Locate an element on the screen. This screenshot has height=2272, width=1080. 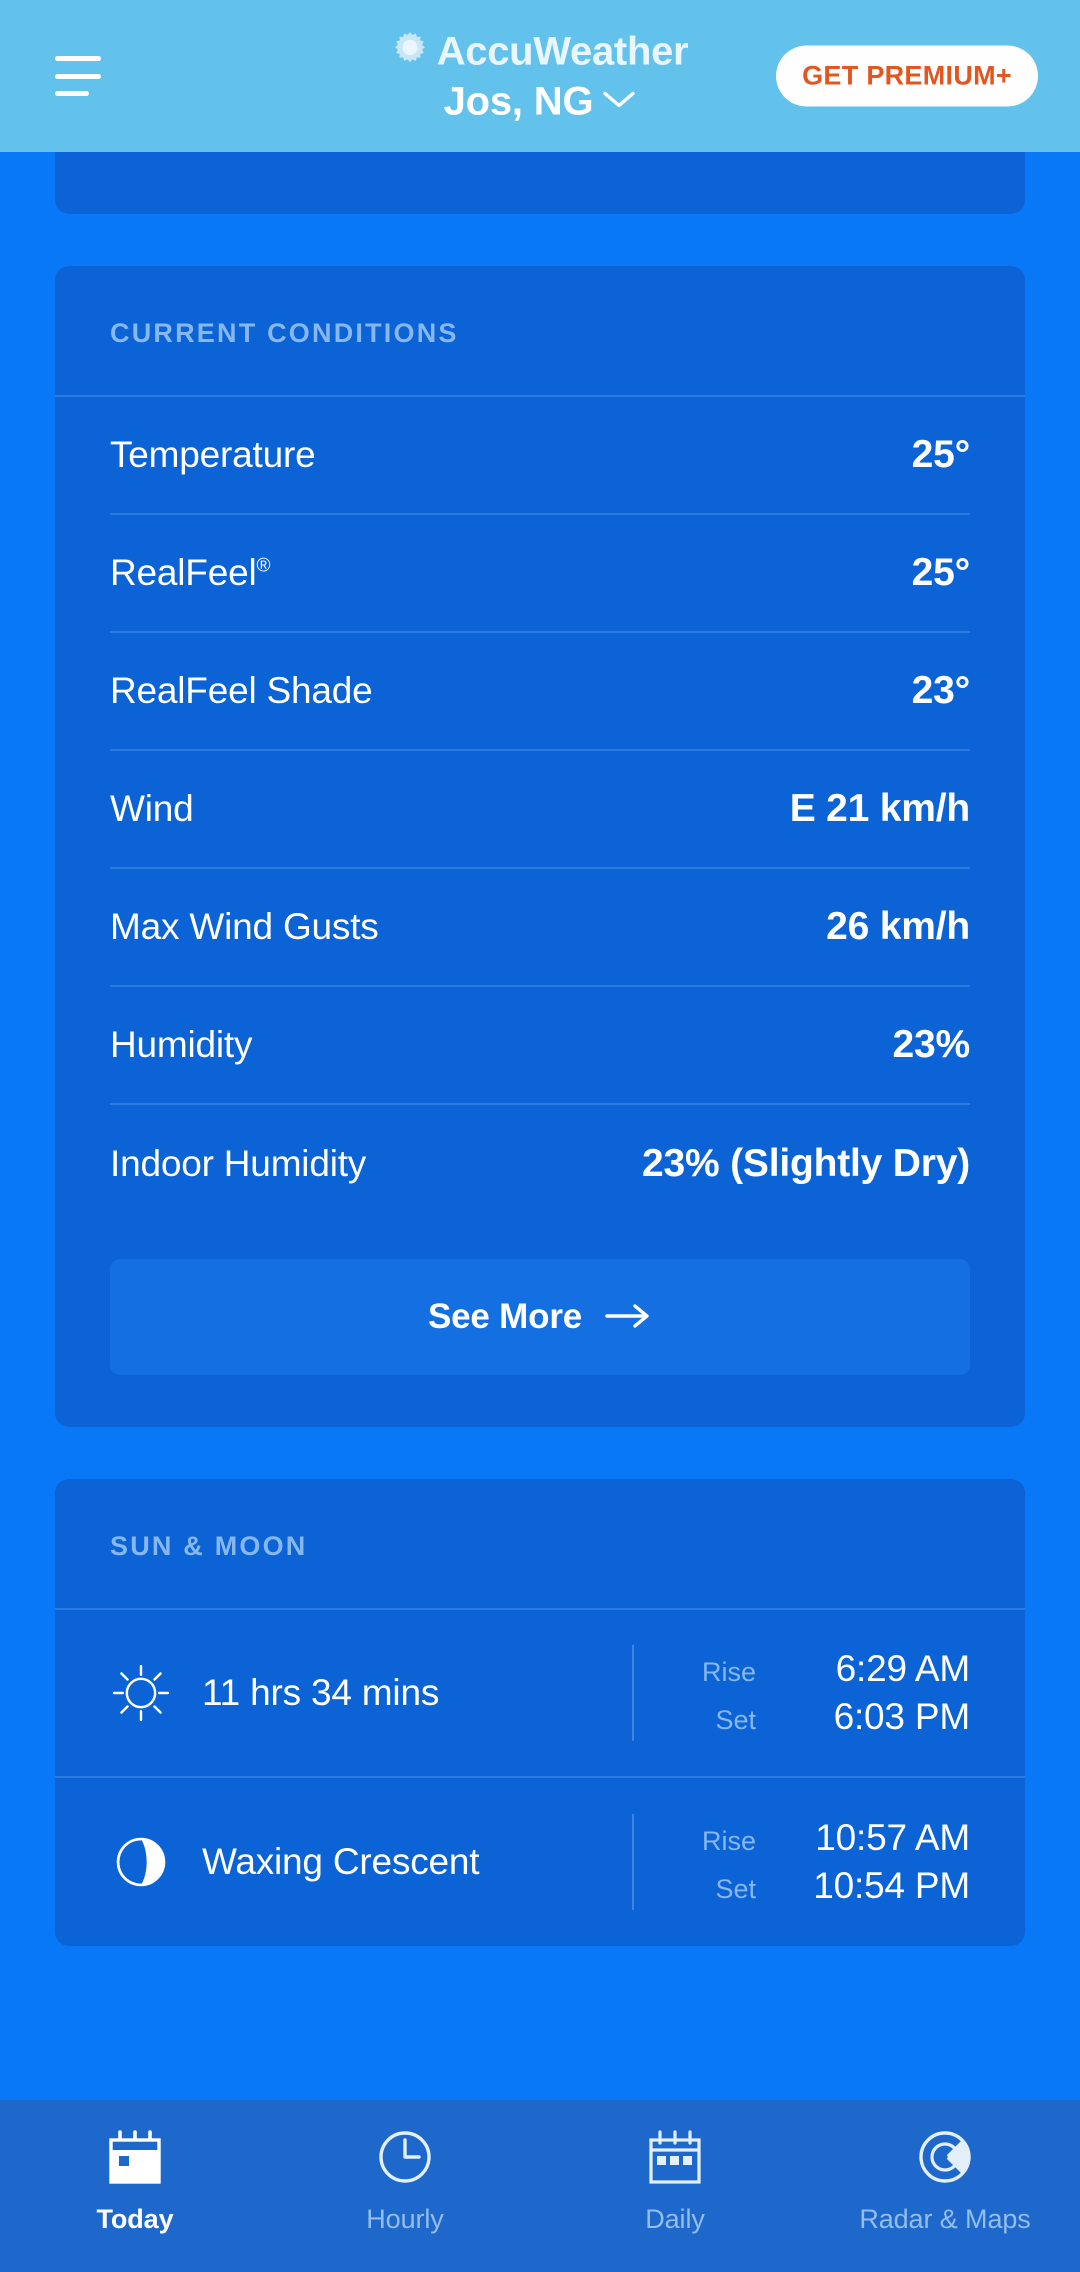
accuweather-sun-icon is located at coordinates (410, 51).